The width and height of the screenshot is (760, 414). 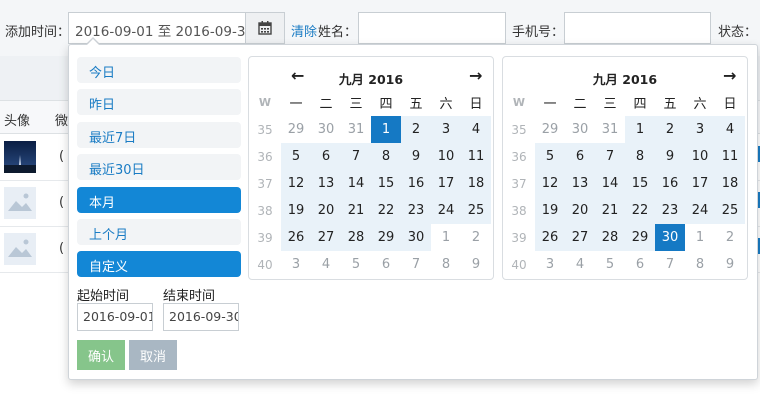 What do you see at coordinates (265, 28) in the screenshot?
I see `calendar-button` at bounding box center [265, 28].